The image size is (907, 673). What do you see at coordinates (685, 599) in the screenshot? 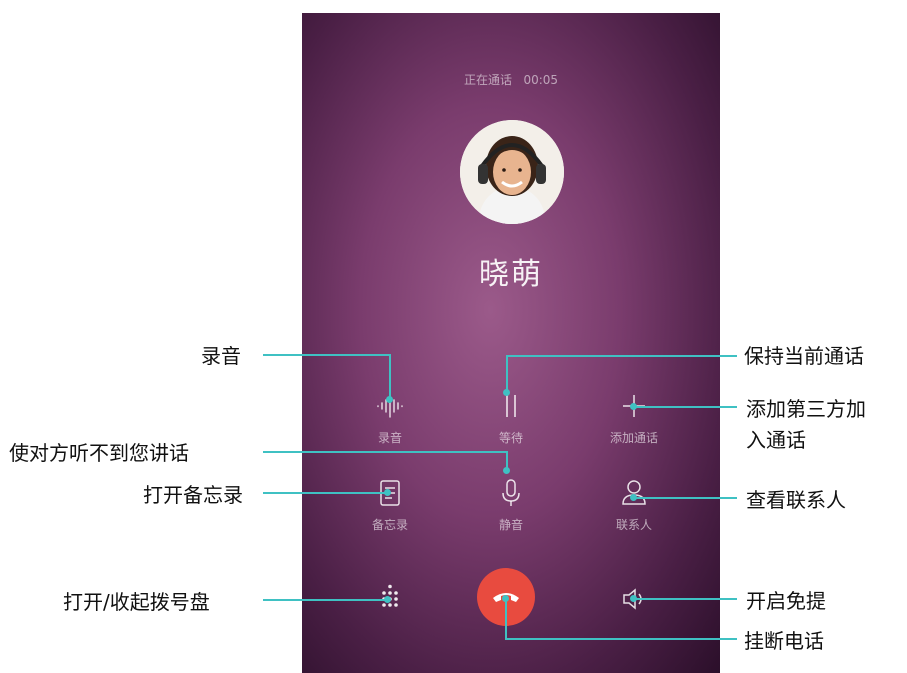
I see `callout-line-speaker` at bounding box center [685, 599].